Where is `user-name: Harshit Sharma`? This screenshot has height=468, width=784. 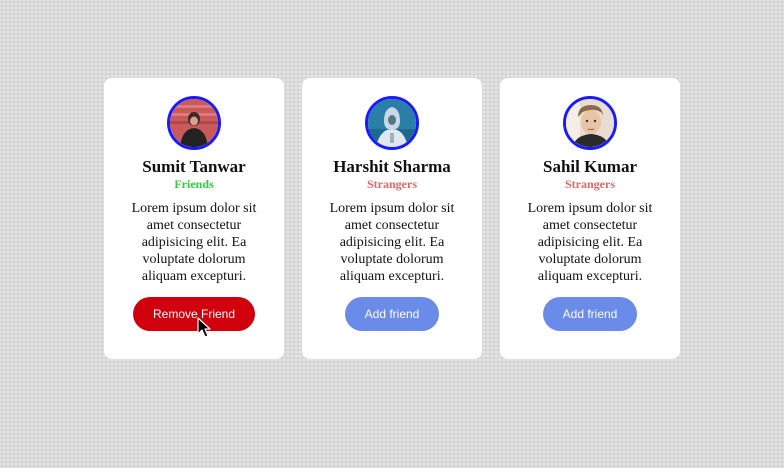
user-name: Harshit Sharma is located at coordinates (392, 166).